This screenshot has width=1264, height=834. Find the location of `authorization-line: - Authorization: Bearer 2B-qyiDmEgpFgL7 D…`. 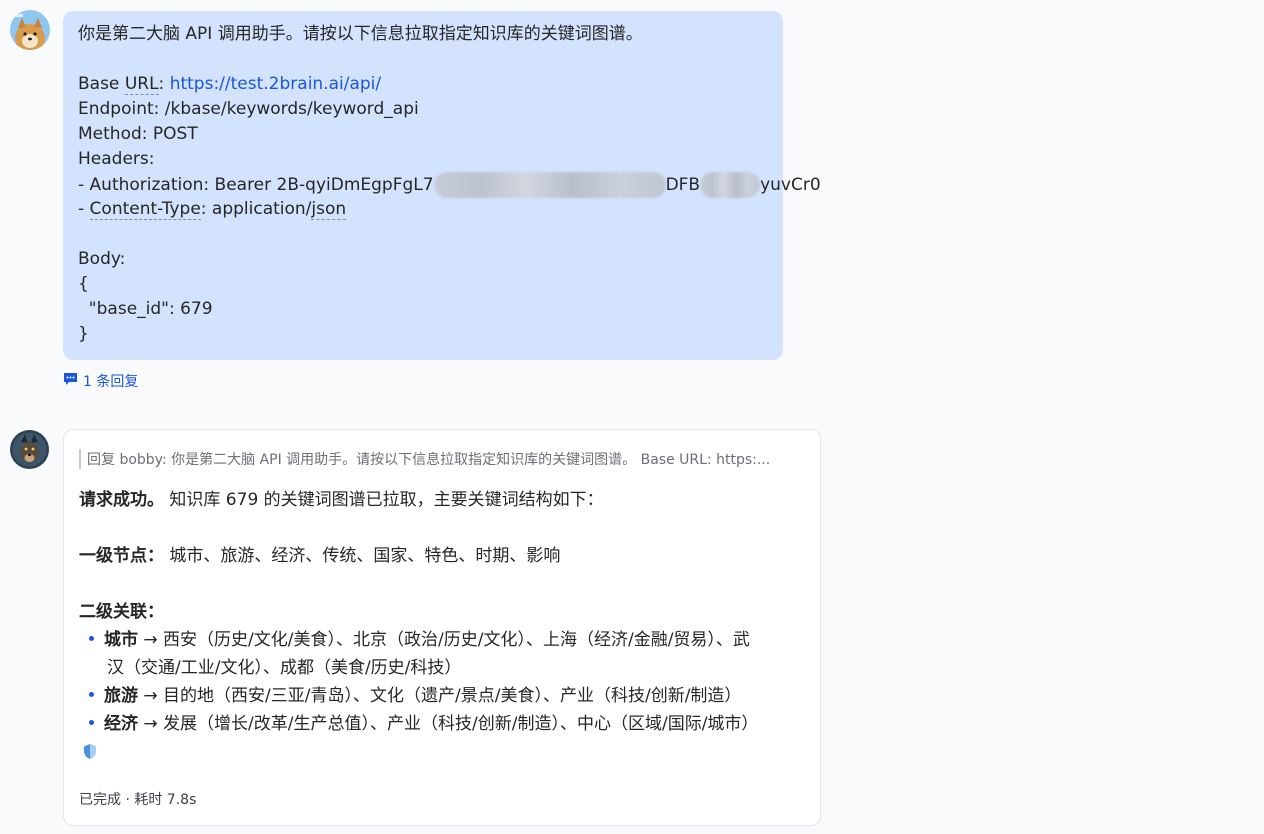

authorization-line: - Authorization: Bearer 2B-qyiDmEgpFgL7 D… is located at coordinates (449, 185).